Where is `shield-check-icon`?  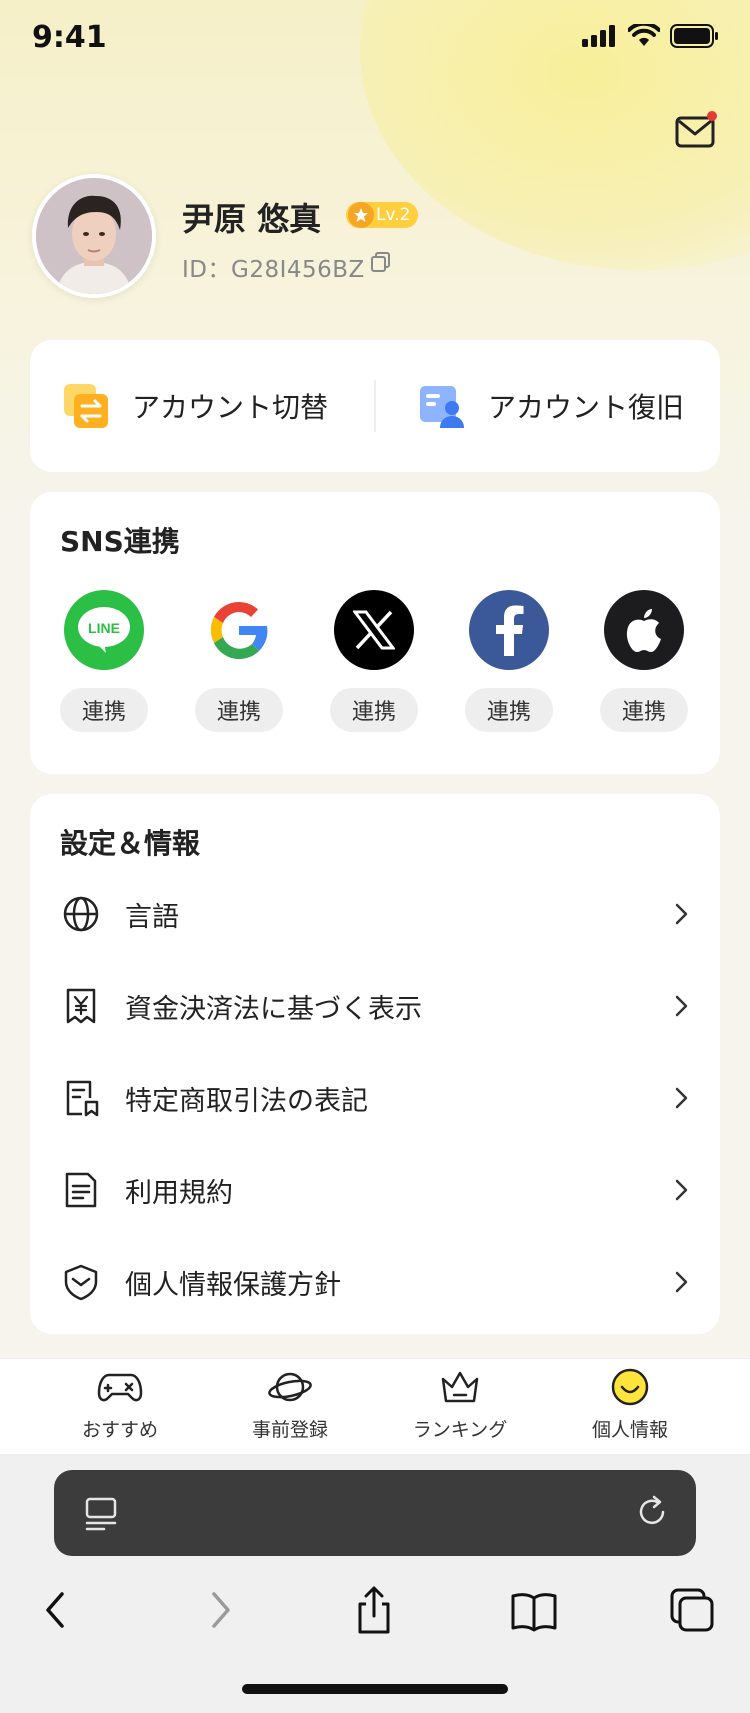 shield-check-icon is located at coordinates (81, 1282).